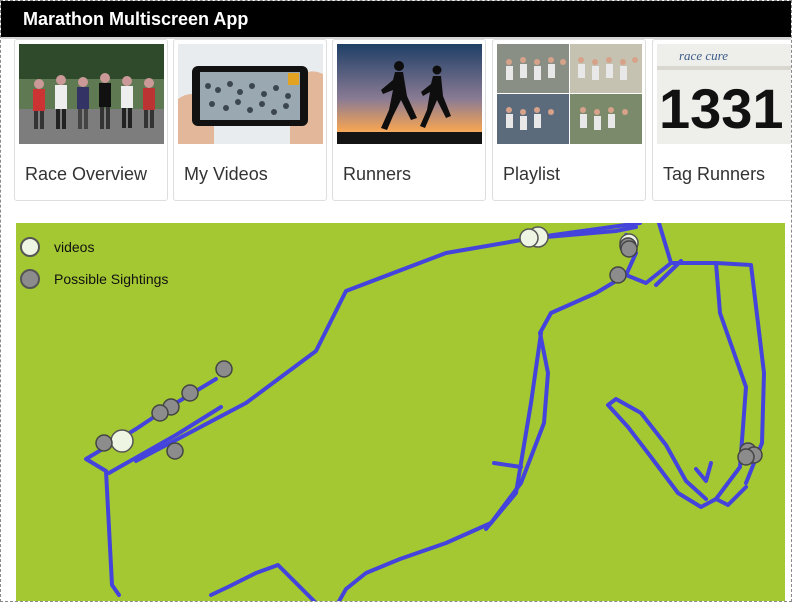  Describe the element at coordinates (30, 279) in the screenshot. I see `legend-sightings-icon` at that location.